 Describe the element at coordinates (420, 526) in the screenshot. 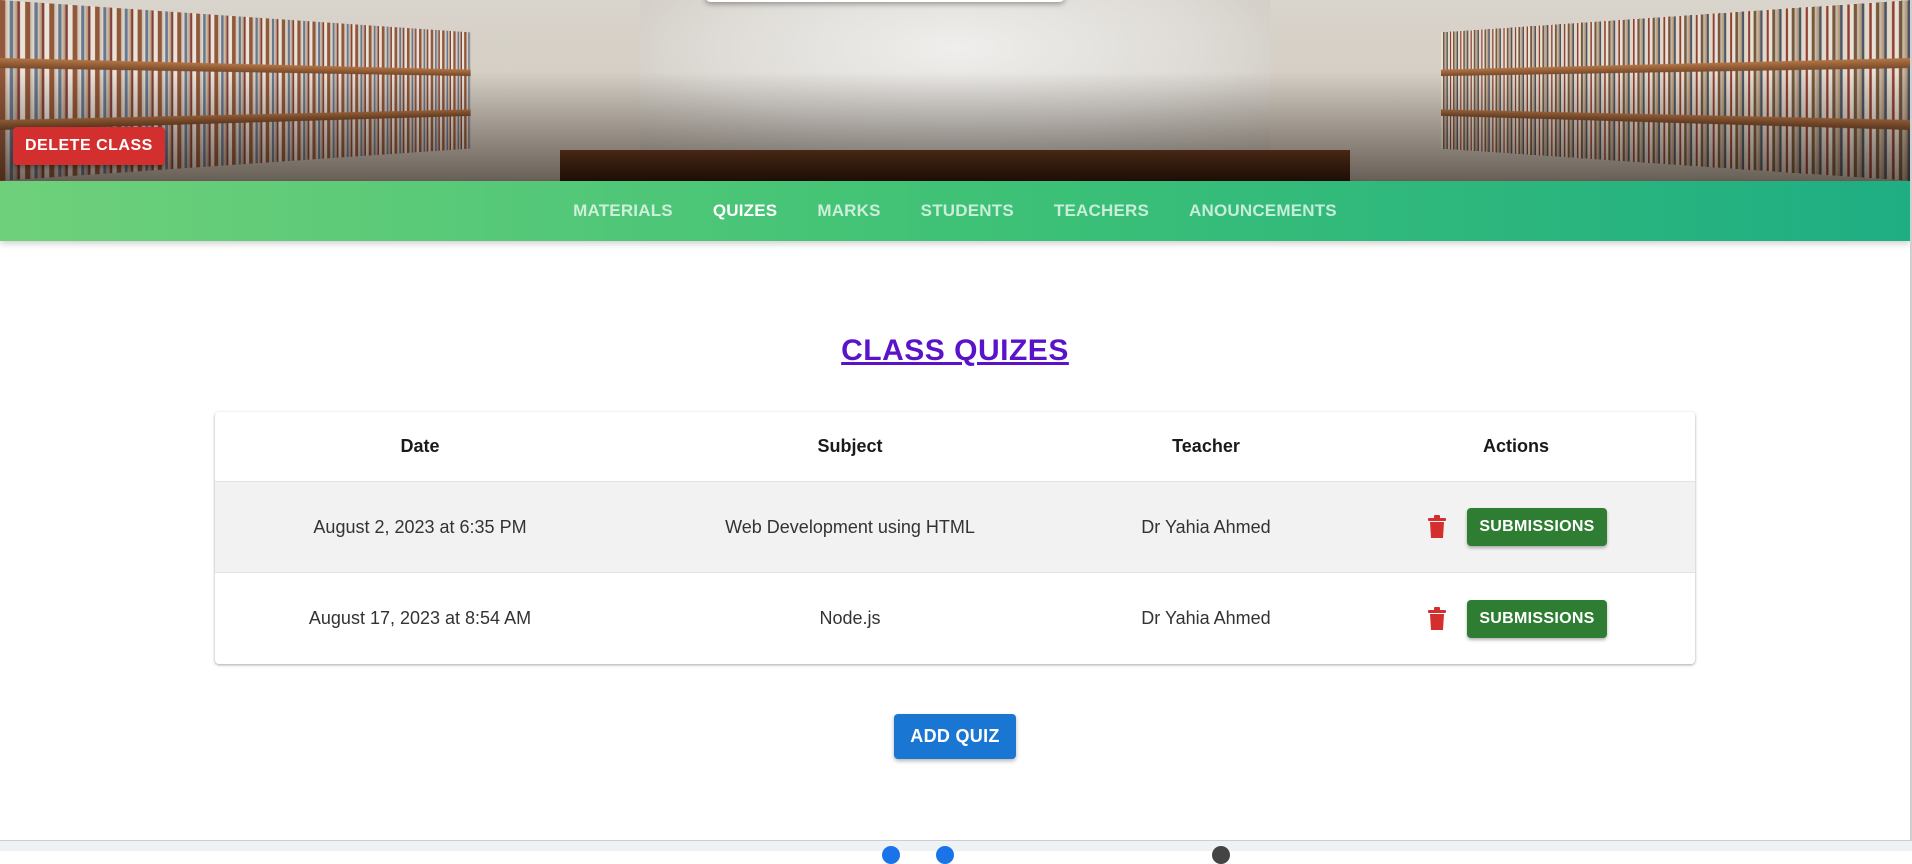

I see `quiz-date: August 2, 2023 at 6:35 PM` at that location.